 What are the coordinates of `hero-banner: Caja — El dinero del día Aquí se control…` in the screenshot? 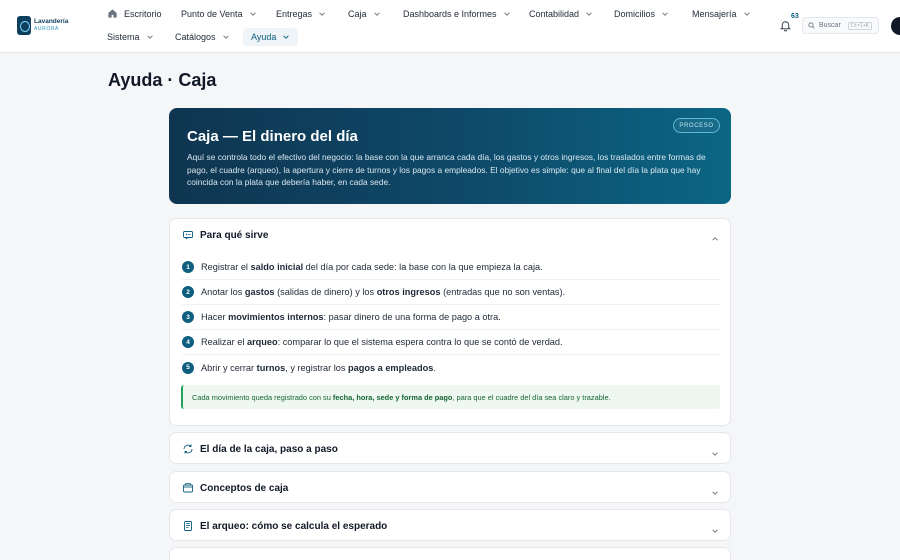 It's located at (450, 156).